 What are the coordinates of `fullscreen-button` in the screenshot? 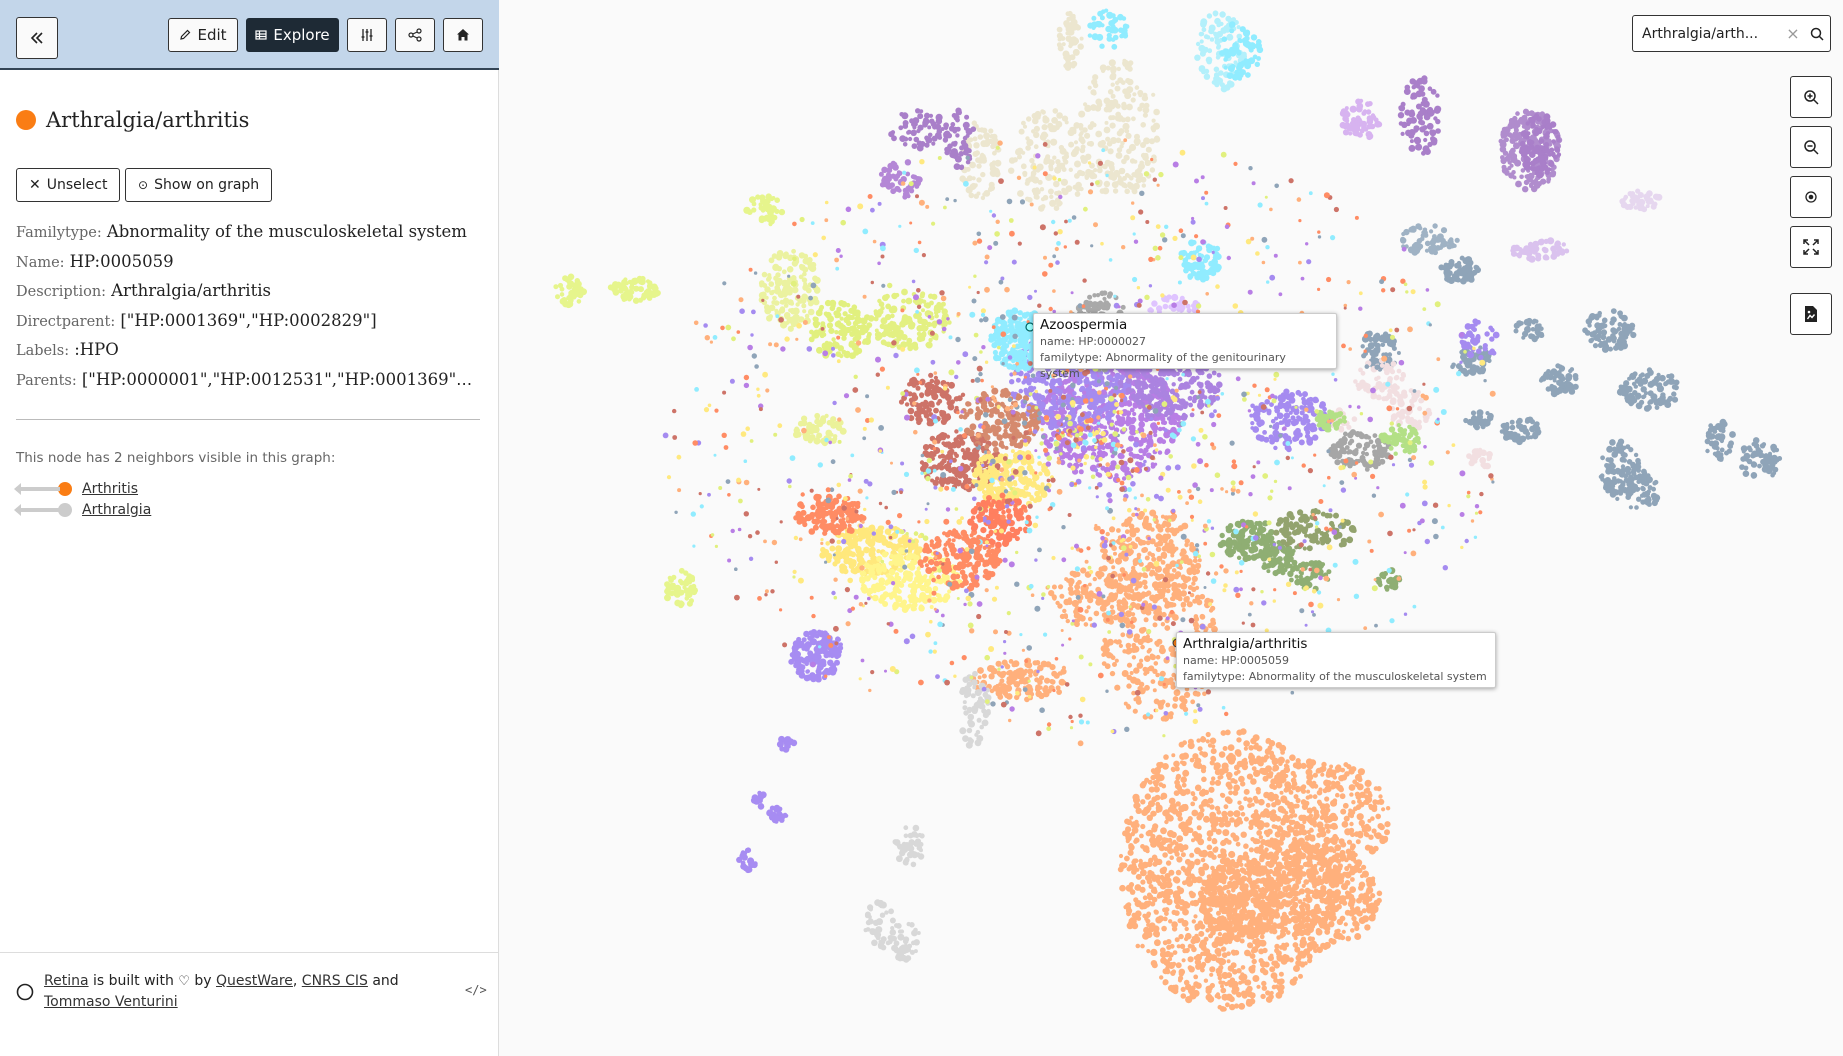 It's located at (1811, 247).